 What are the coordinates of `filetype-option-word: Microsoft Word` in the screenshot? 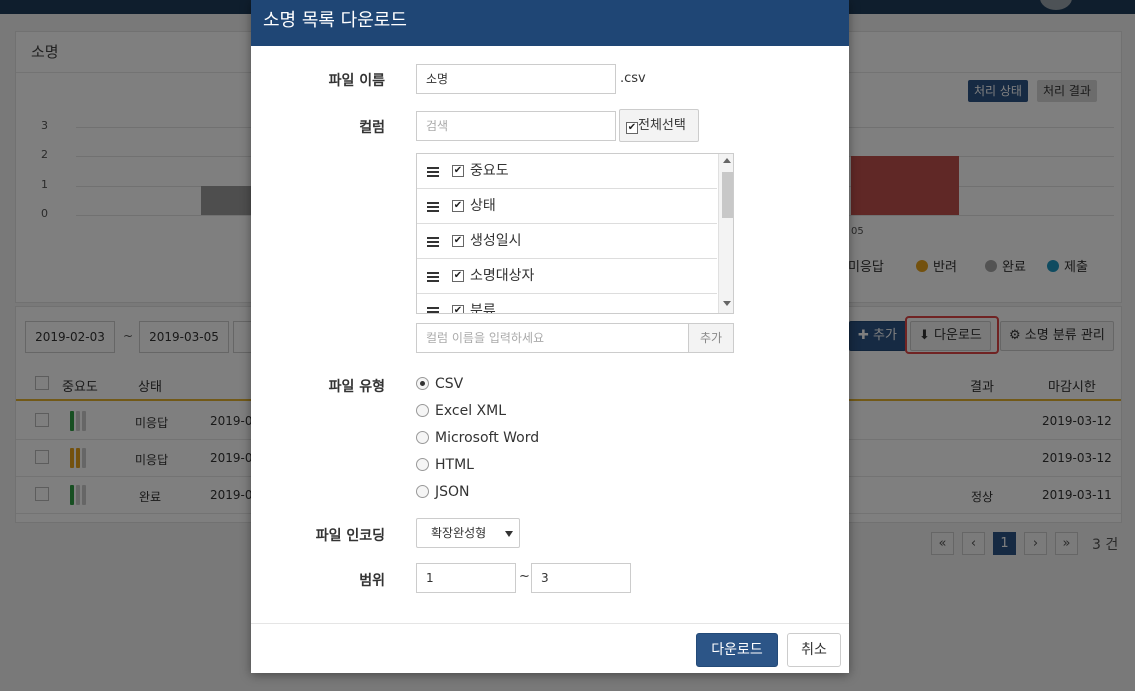 It's located at (477, 438).